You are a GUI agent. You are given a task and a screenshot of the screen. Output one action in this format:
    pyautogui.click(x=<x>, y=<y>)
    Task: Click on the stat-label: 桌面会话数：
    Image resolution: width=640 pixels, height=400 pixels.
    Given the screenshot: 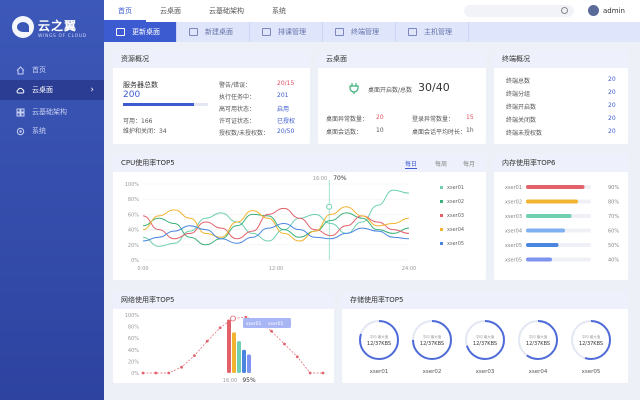 What is the action you would take?
    pyautogui.click(x=344, y=132)
    